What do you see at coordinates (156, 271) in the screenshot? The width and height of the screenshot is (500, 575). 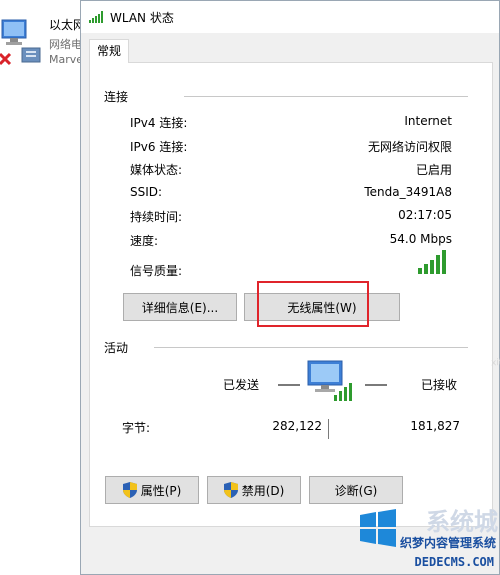 I see `signal-quality-label: 信号质量:` at bounding box center [156, 271].